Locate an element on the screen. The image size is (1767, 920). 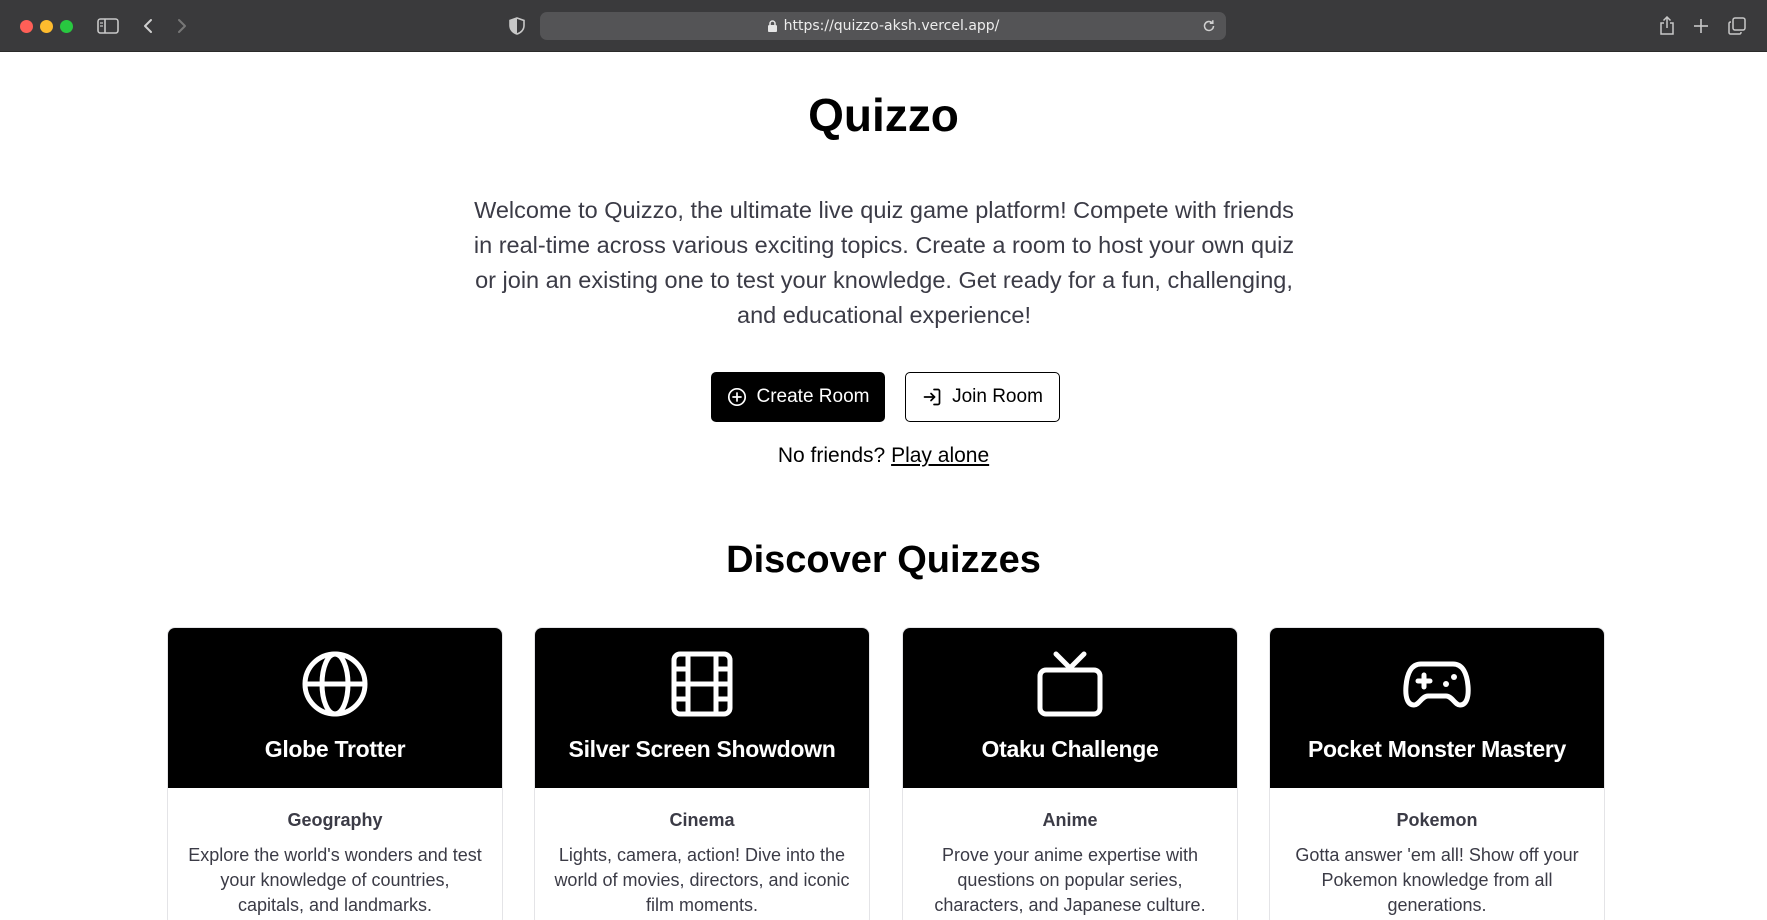
join-room-button: Join Room is located at coordinates (982, 397).